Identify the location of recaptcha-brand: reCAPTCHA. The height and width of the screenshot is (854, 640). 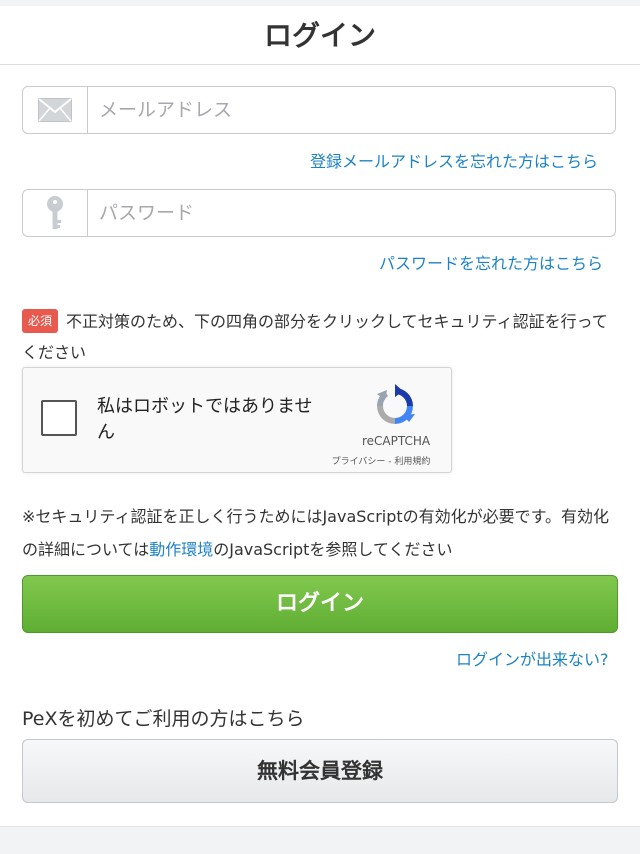
(396, 441).